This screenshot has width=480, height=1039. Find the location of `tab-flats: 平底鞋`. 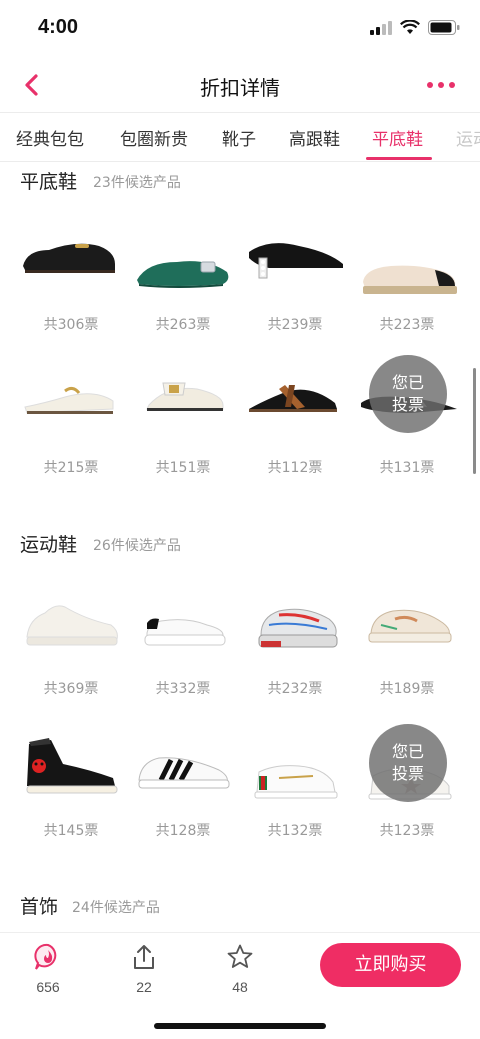

tab-flats: 平底鞋 is located at coordinates (397, 137).